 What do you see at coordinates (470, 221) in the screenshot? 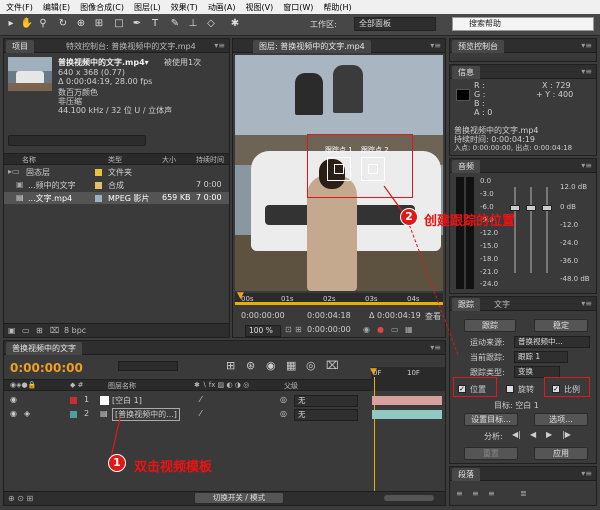
I see `annotation-text-2: 创建跟踪的位置` at bounding box center [470, 221].